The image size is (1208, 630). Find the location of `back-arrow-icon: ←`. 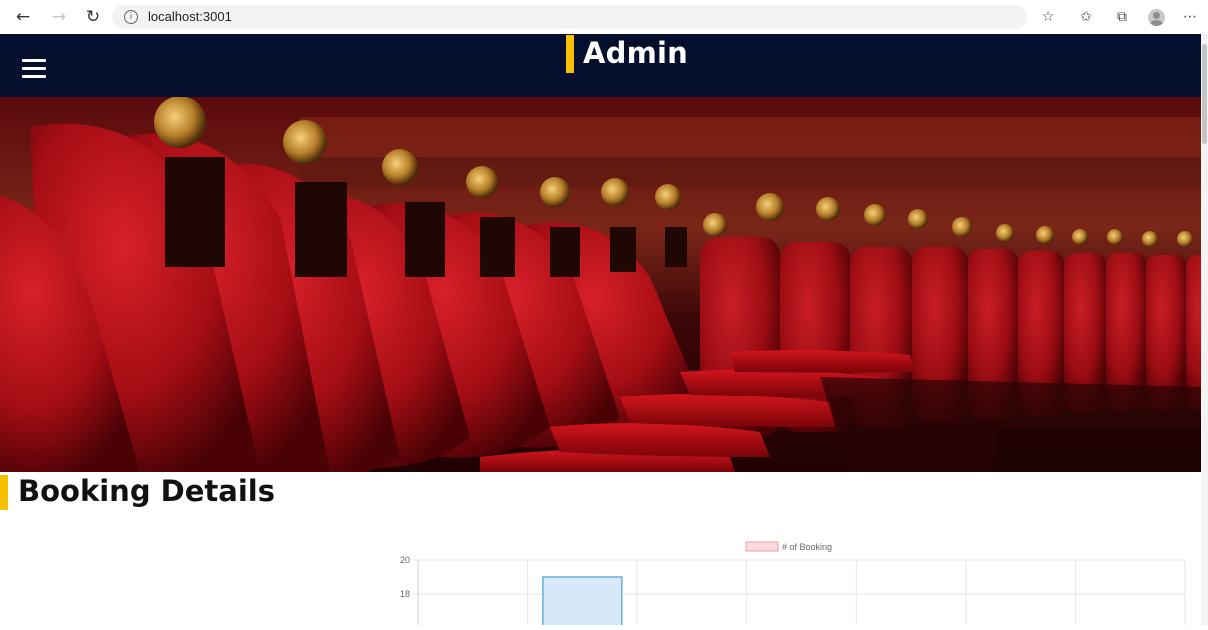

back-arrow-icon: ← is located at coordinates (23, 17).